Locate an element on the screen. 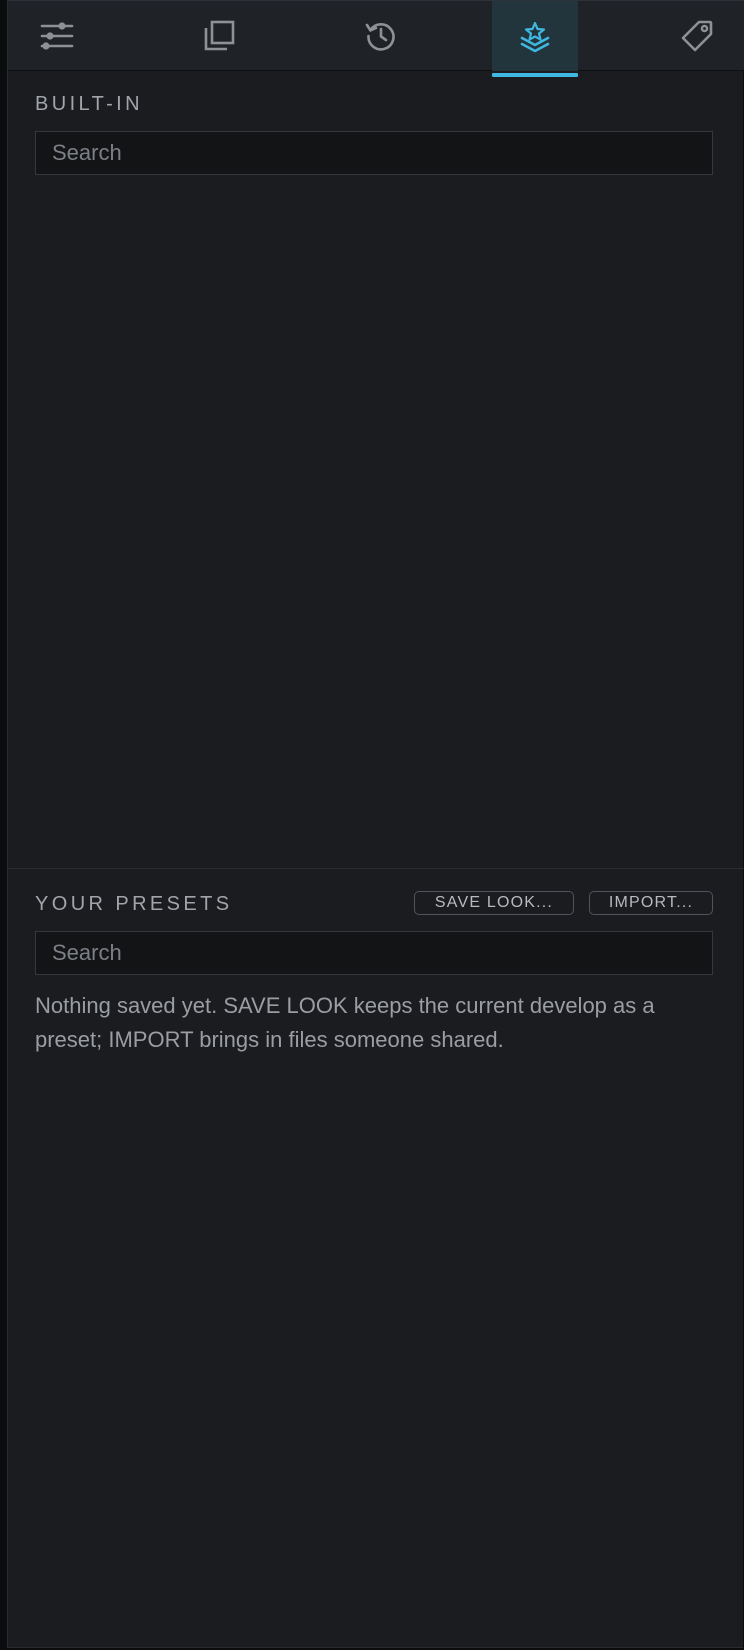 Image resolution: width=744 pixels, height=1650 pixels. copy-stack-icon is located at coordinates (219, 35).